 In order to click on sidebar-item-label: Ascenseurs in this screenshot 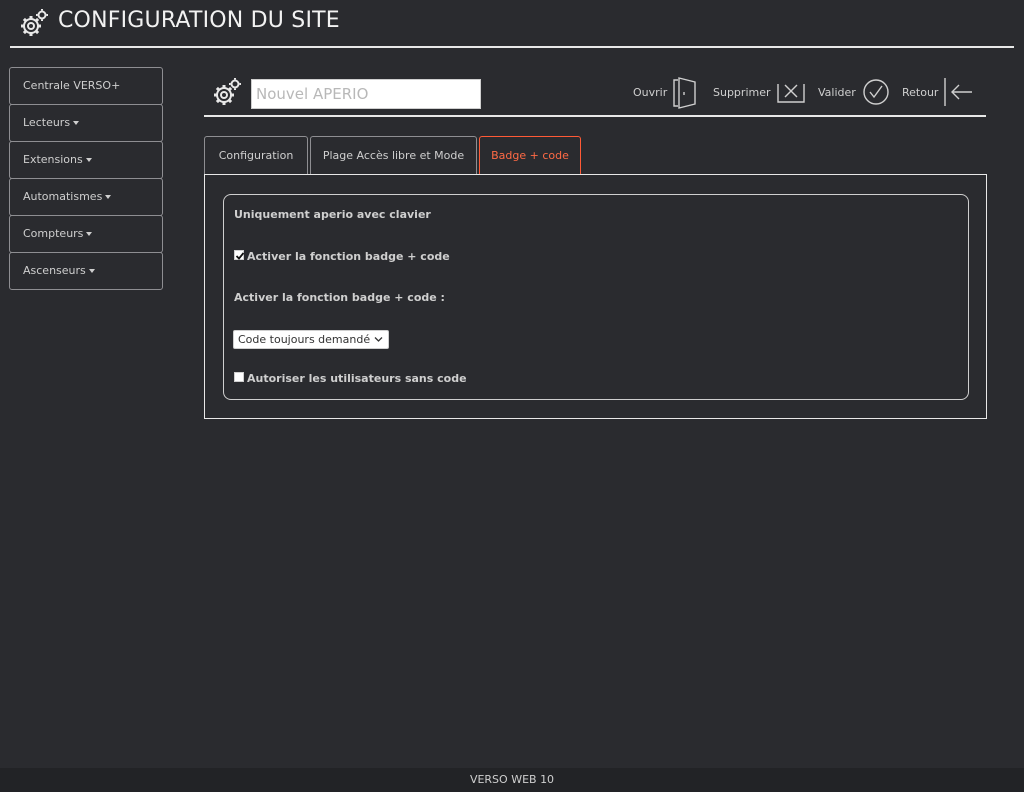, I will do `click(54, 270)`.